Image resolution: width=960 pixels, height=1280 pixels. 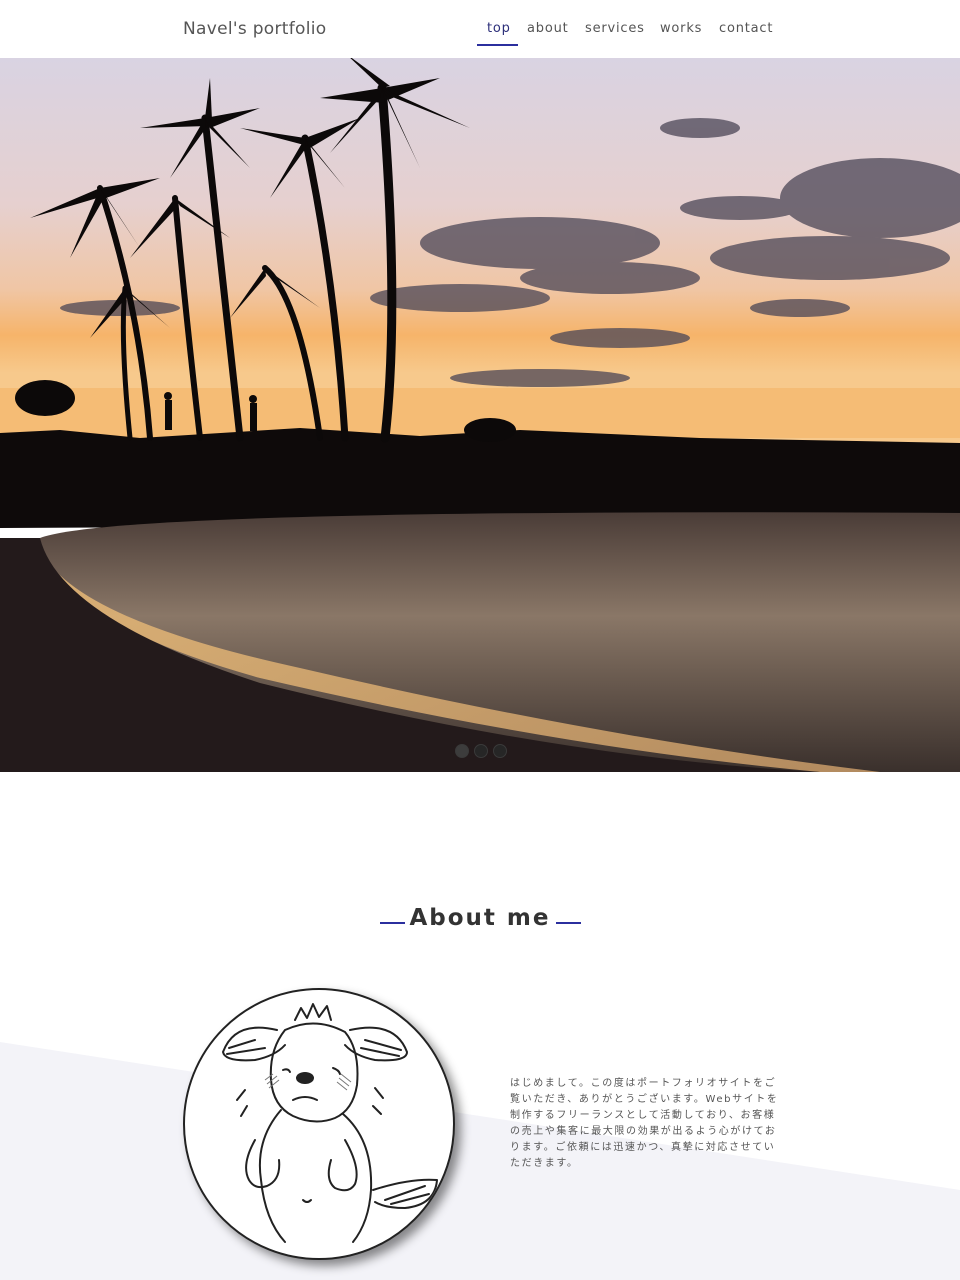 What do you see at coordinates (480, 918) in the screenshot?
I see `about-title: About me` at bounding box center [480, 918].